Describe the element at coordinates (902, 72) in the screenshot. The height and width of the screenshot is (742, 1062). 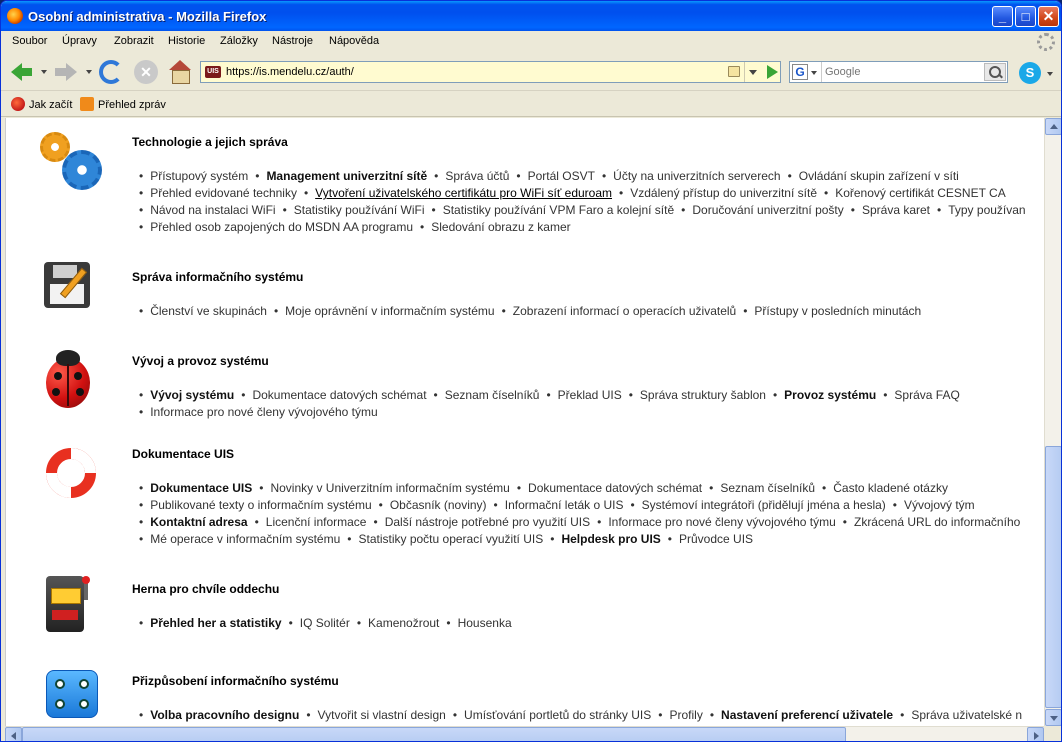
I see `search-input` at that location.